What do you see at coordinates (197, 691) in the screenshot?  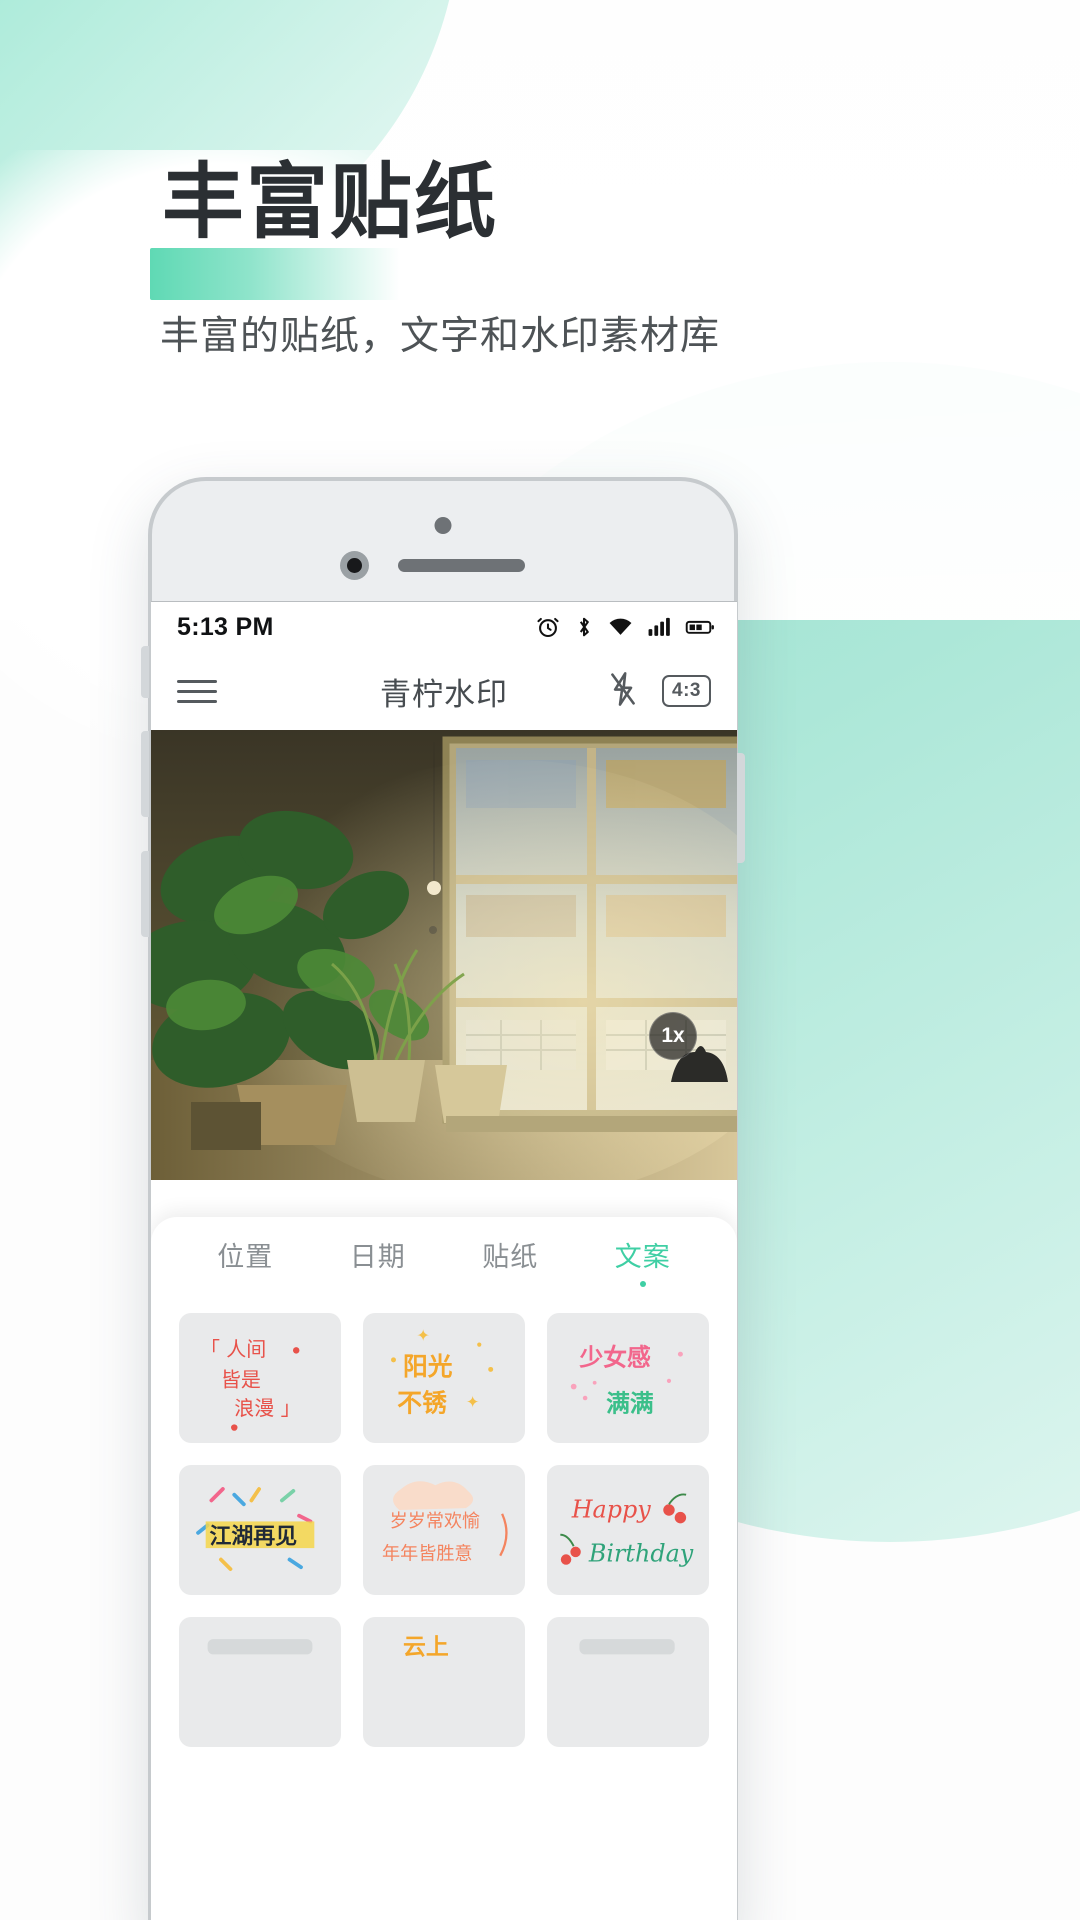 I see `hamburger-icon` at bounding box center [197, 691].